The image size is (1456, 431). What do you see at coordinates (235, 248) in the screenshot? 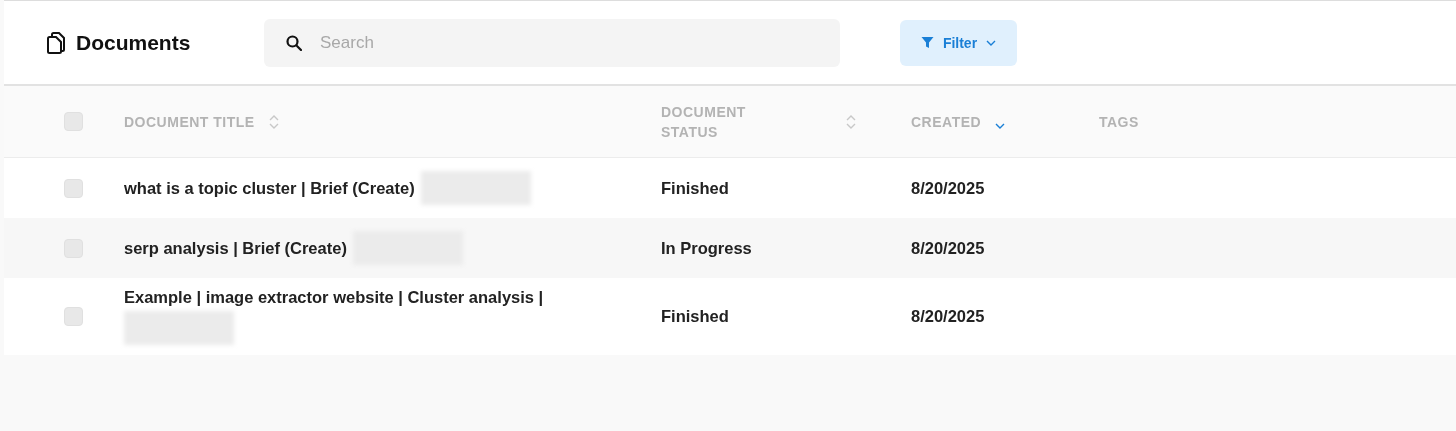
I see `document-title: serp analysis | Brief (Create)` at bounding box center [235, 248].